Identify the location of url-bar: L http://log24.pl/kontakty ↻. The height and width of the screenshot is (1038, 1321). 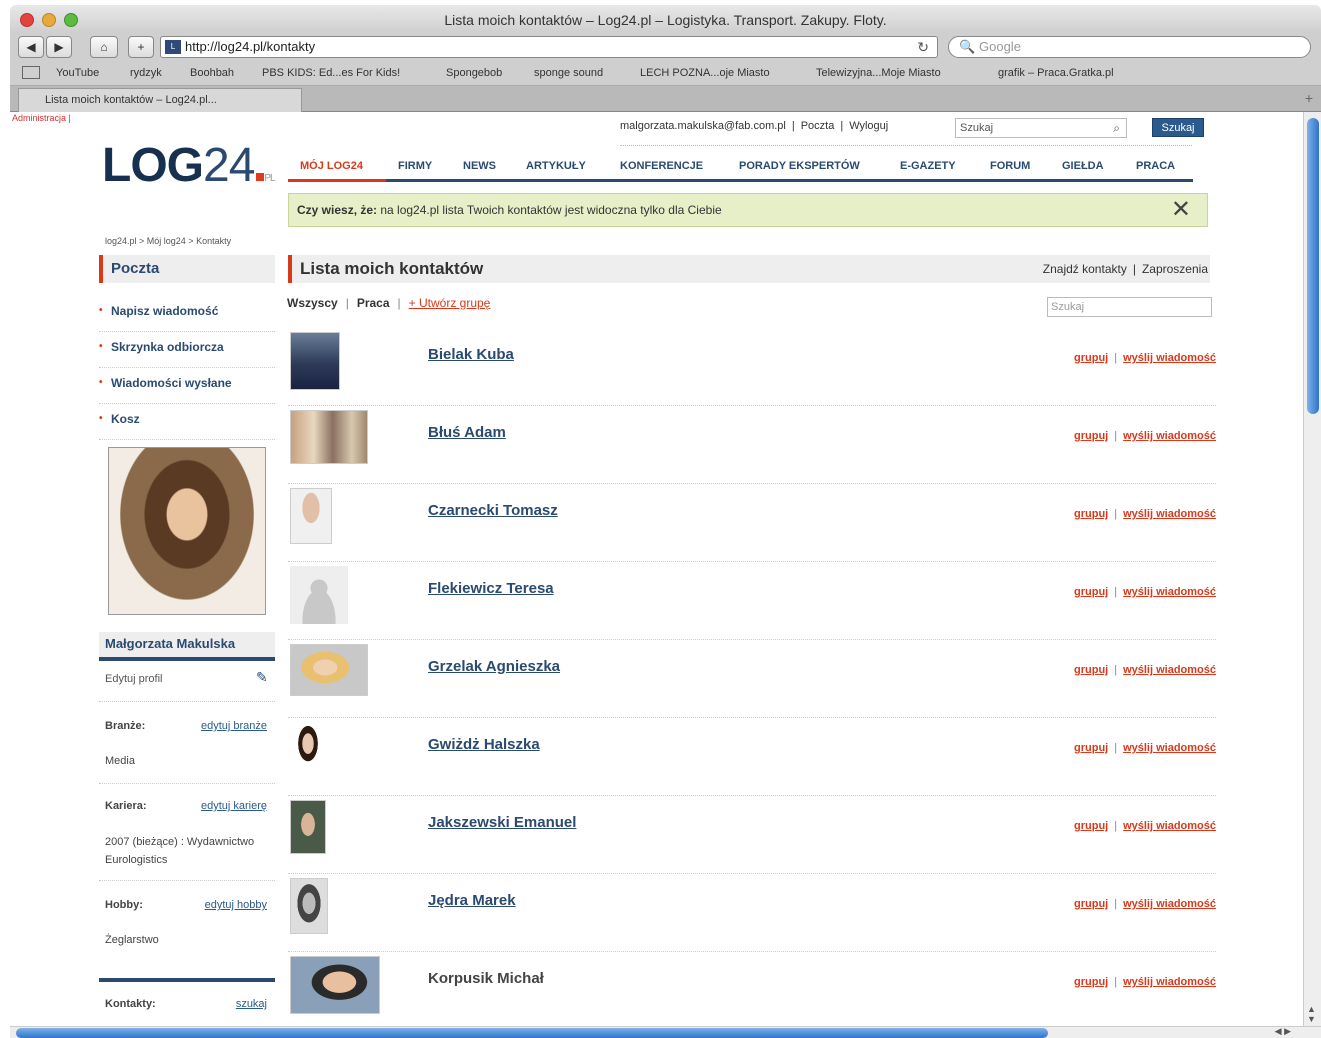
(549, 47).